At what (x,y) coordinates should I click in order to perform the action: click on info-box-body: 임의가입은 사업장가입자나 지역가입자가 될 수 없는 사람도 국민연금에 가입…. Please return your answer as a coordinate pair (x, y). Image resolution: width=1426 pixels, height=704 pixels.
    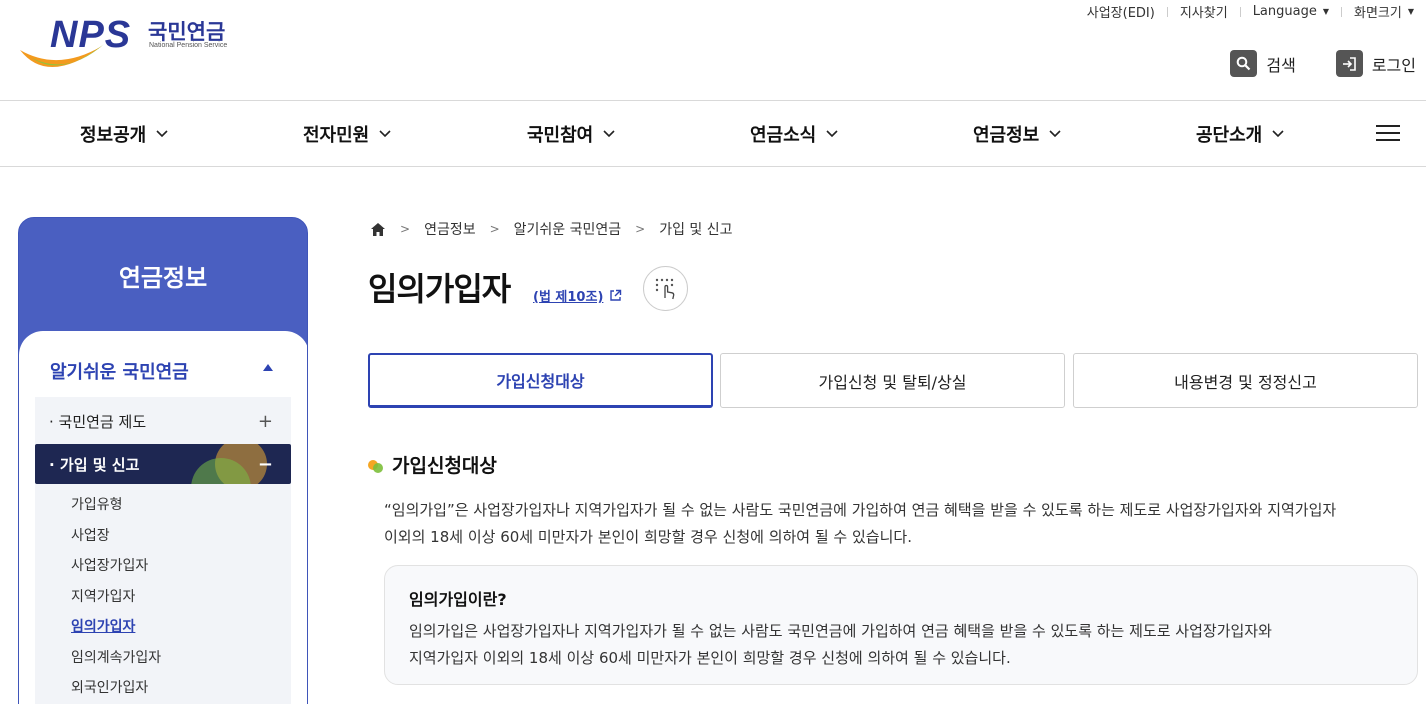
    Looking at the image, I should click on (889, 645).